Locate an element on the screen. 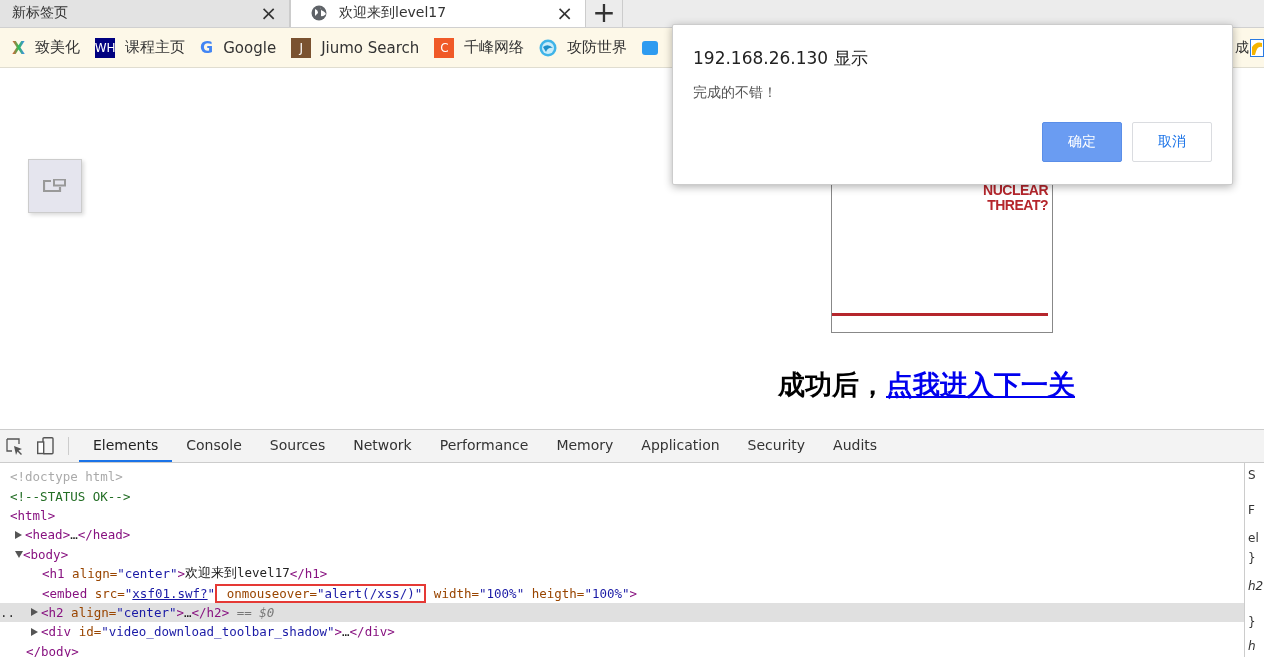  devtools-tab: Audits is located at coordinates (855, 446).